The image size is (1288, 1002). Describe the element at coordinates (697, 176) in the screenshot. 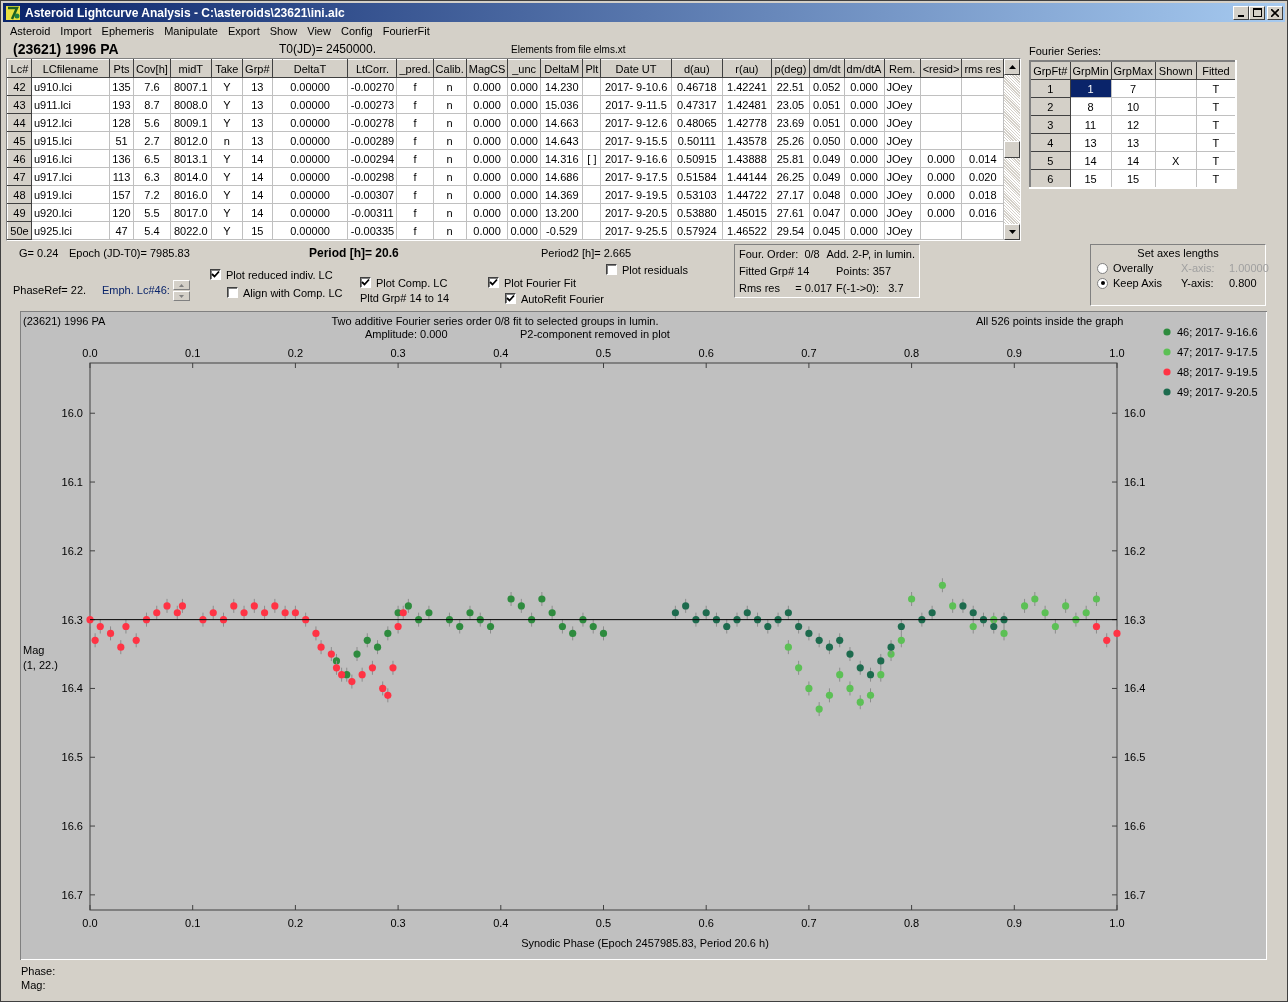

I see `table-cell: 0.51584` at that location.